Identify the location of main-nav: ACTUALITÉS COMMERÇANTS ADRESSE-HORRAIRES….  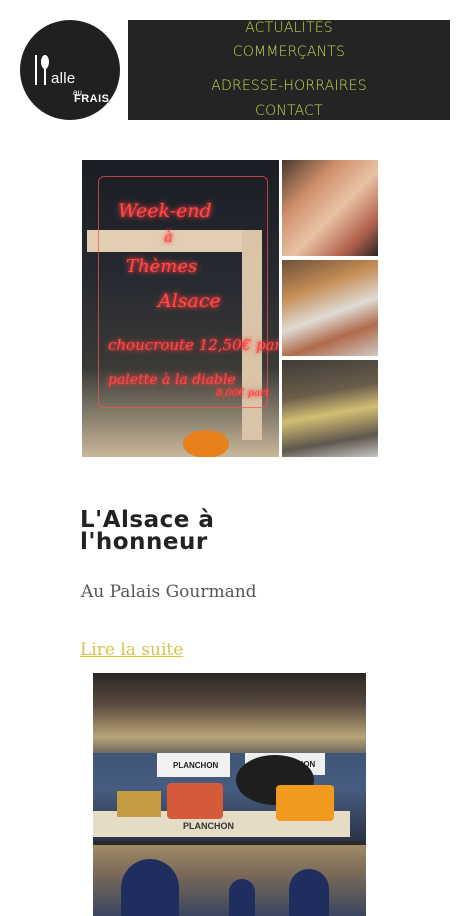
(289, 70).